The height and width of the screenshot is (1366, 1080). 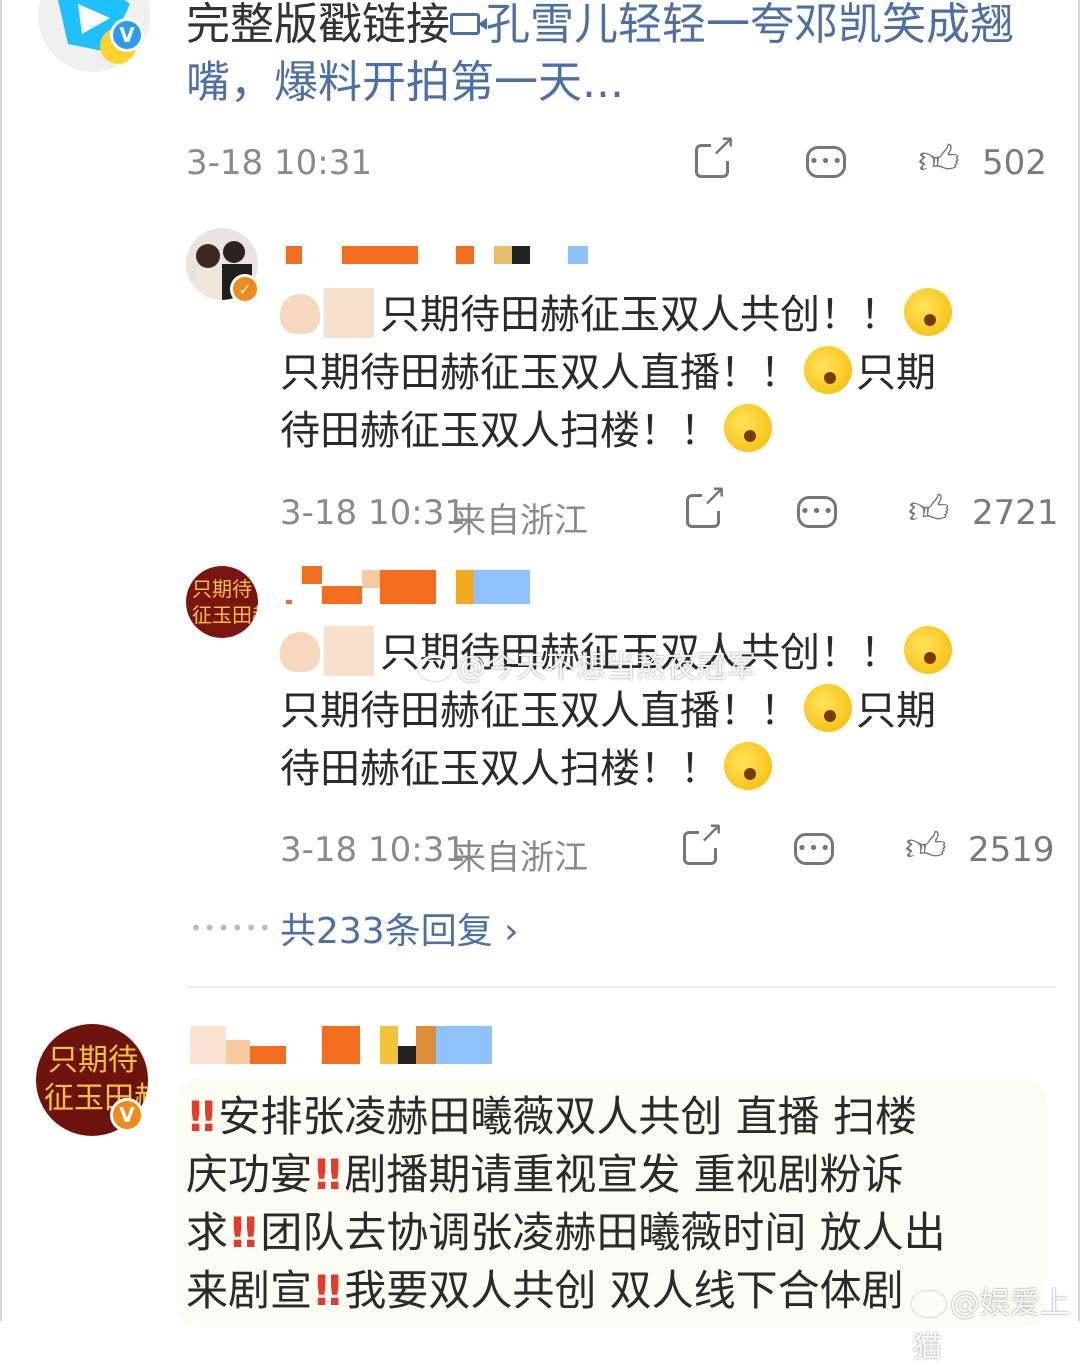 What do you see at coordinates (511, 931) in the screenshot?
I see `chevron-right-icon: ›` at bounding box center [511, 931].